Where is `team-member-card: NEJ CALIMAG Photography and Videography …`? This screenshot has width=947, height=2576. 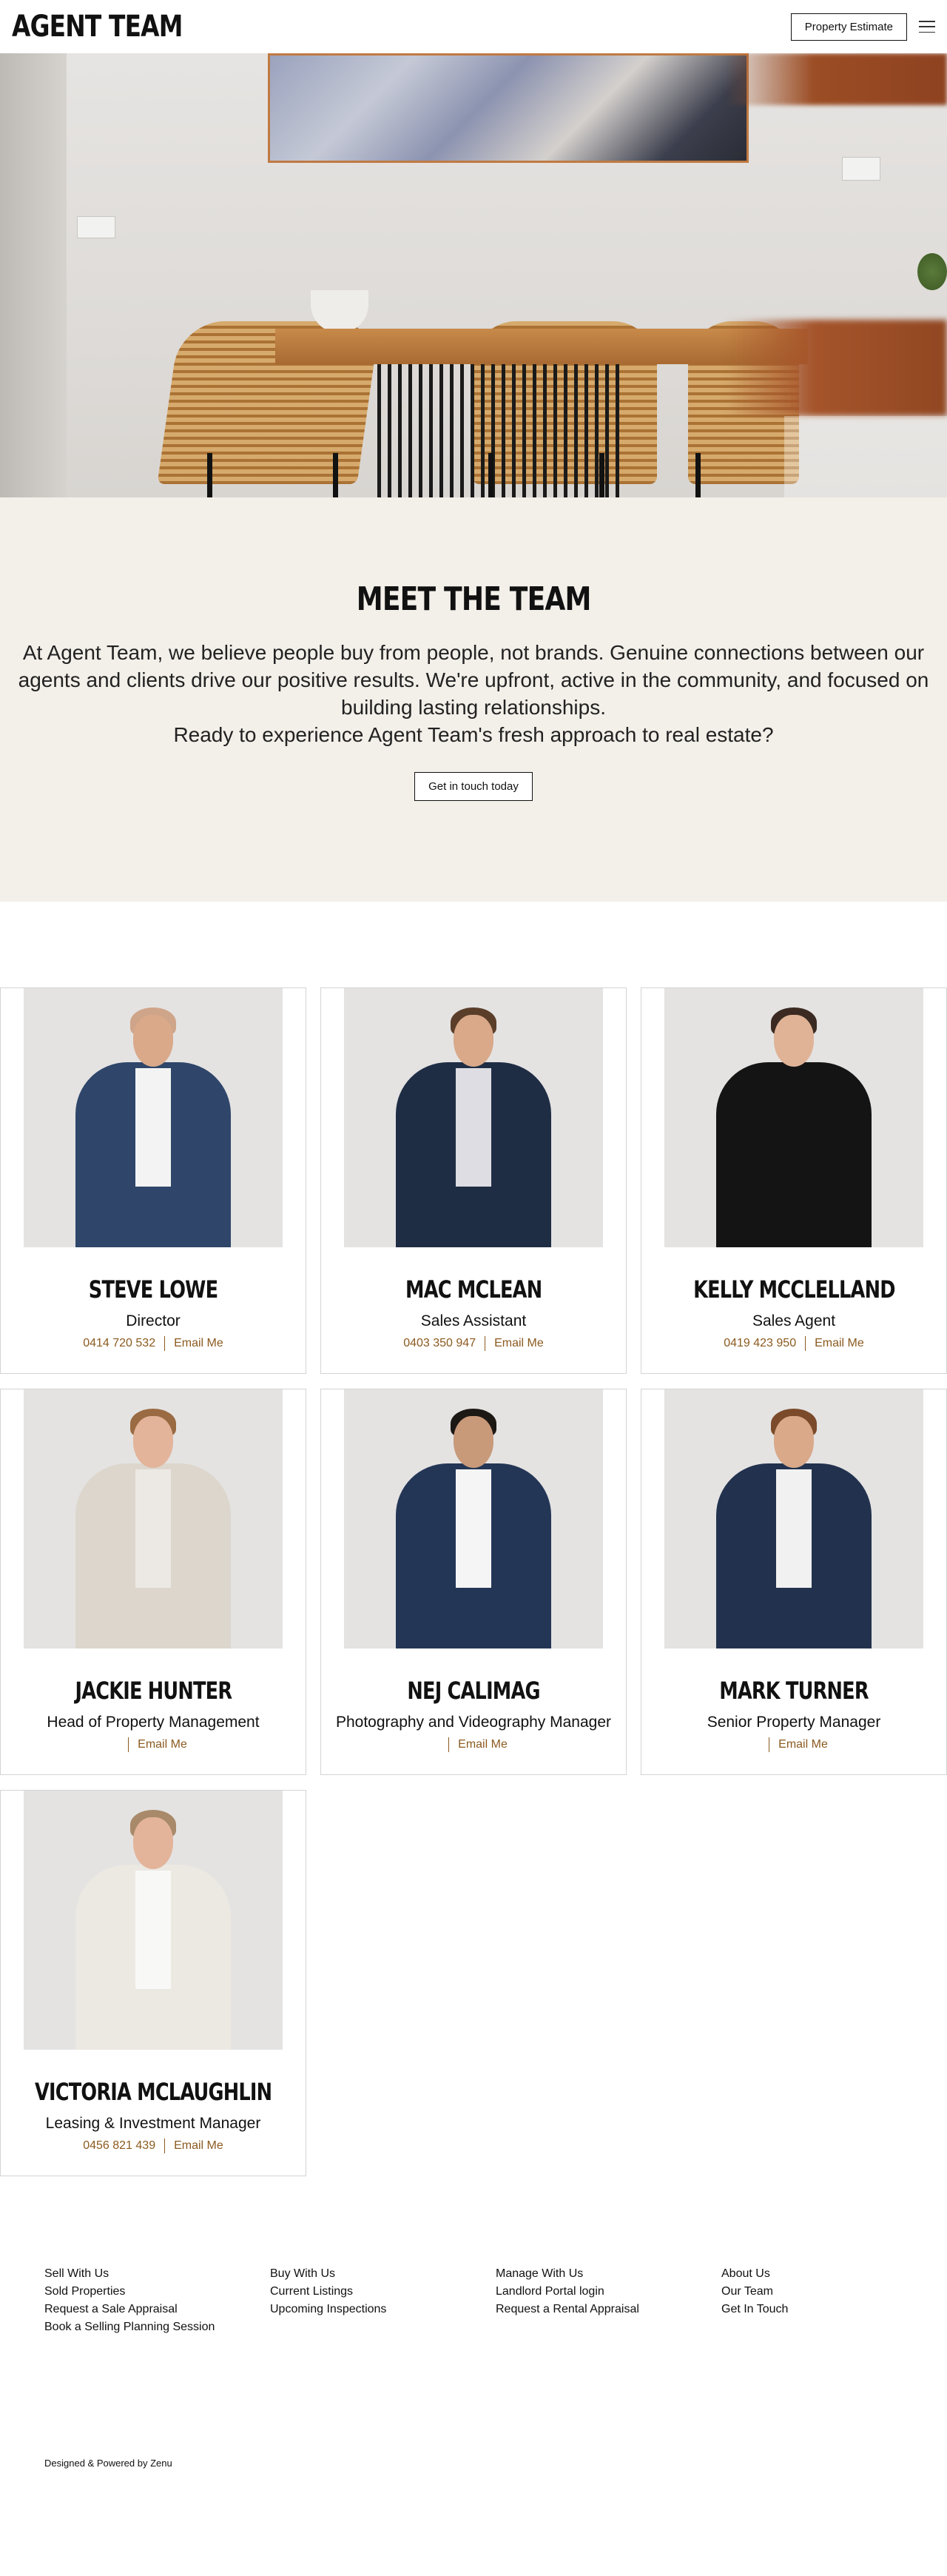 team-member-card: NEJ CALIMAG Photography and Videography … is located at coordinates (473, 1582).